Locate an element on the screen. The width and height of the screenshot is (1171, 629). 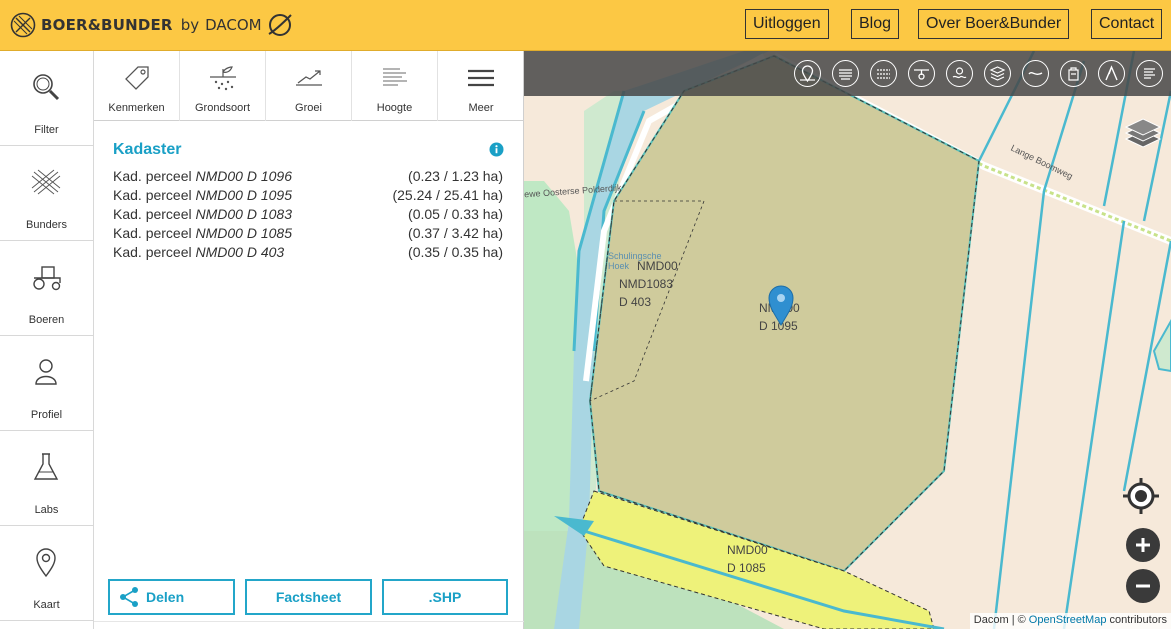
map-attribution: Dacom | © OpenStreetMap contributors is located at coordinates (1070, 621).